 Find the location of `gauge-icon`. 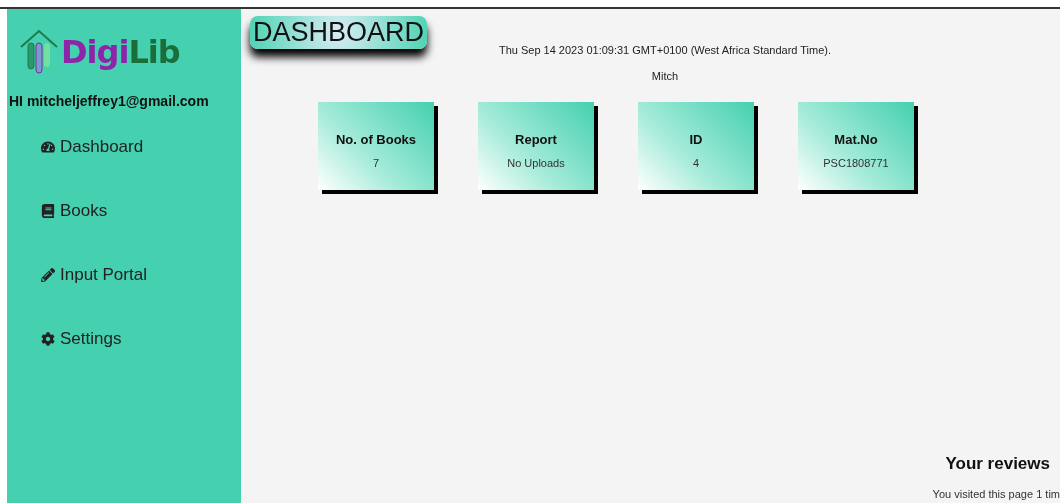

gauge-icon is located at coordinates (48, 147).